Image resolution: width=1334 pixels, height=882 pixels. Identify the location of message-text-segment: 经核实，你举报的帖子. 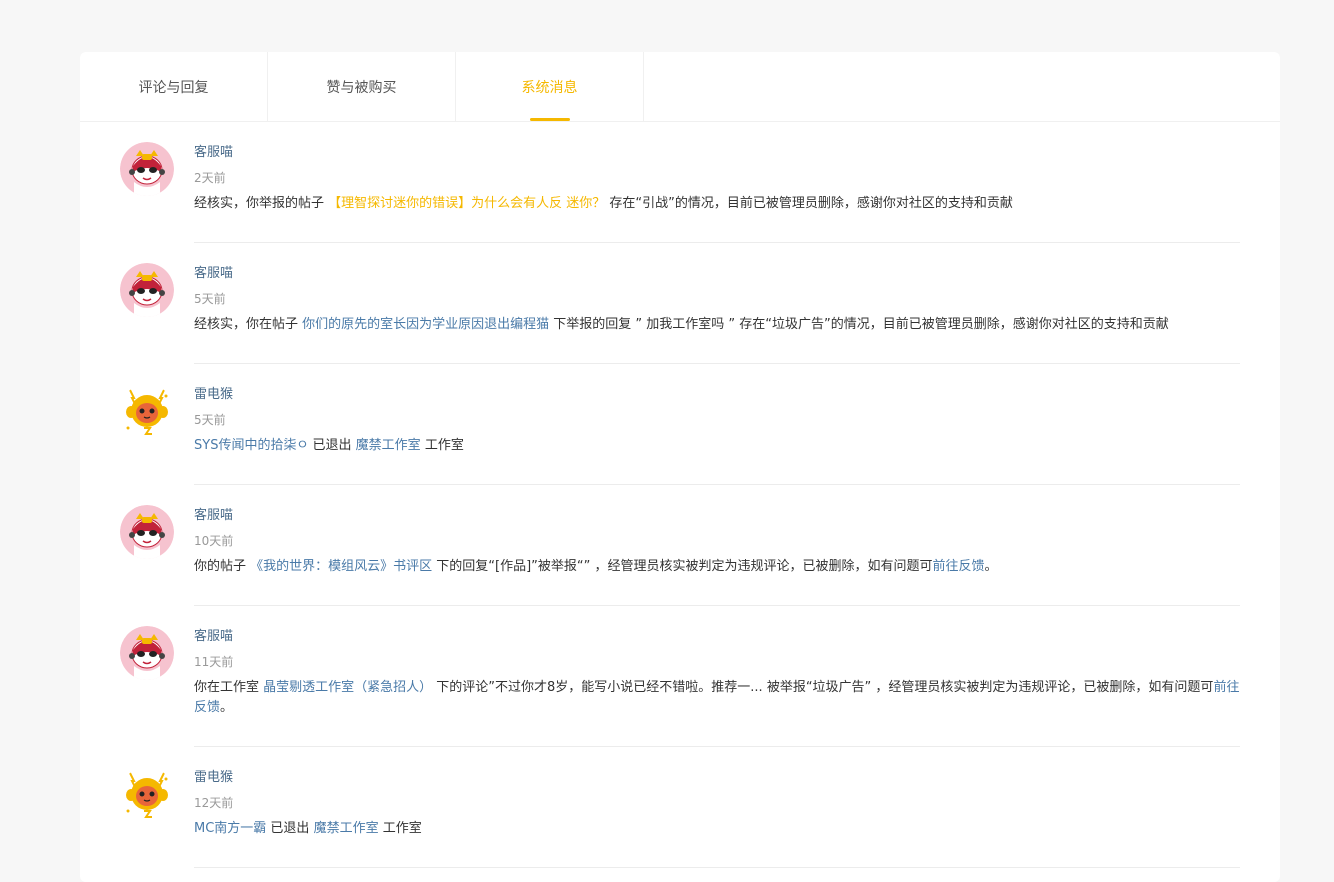
(261, 203).